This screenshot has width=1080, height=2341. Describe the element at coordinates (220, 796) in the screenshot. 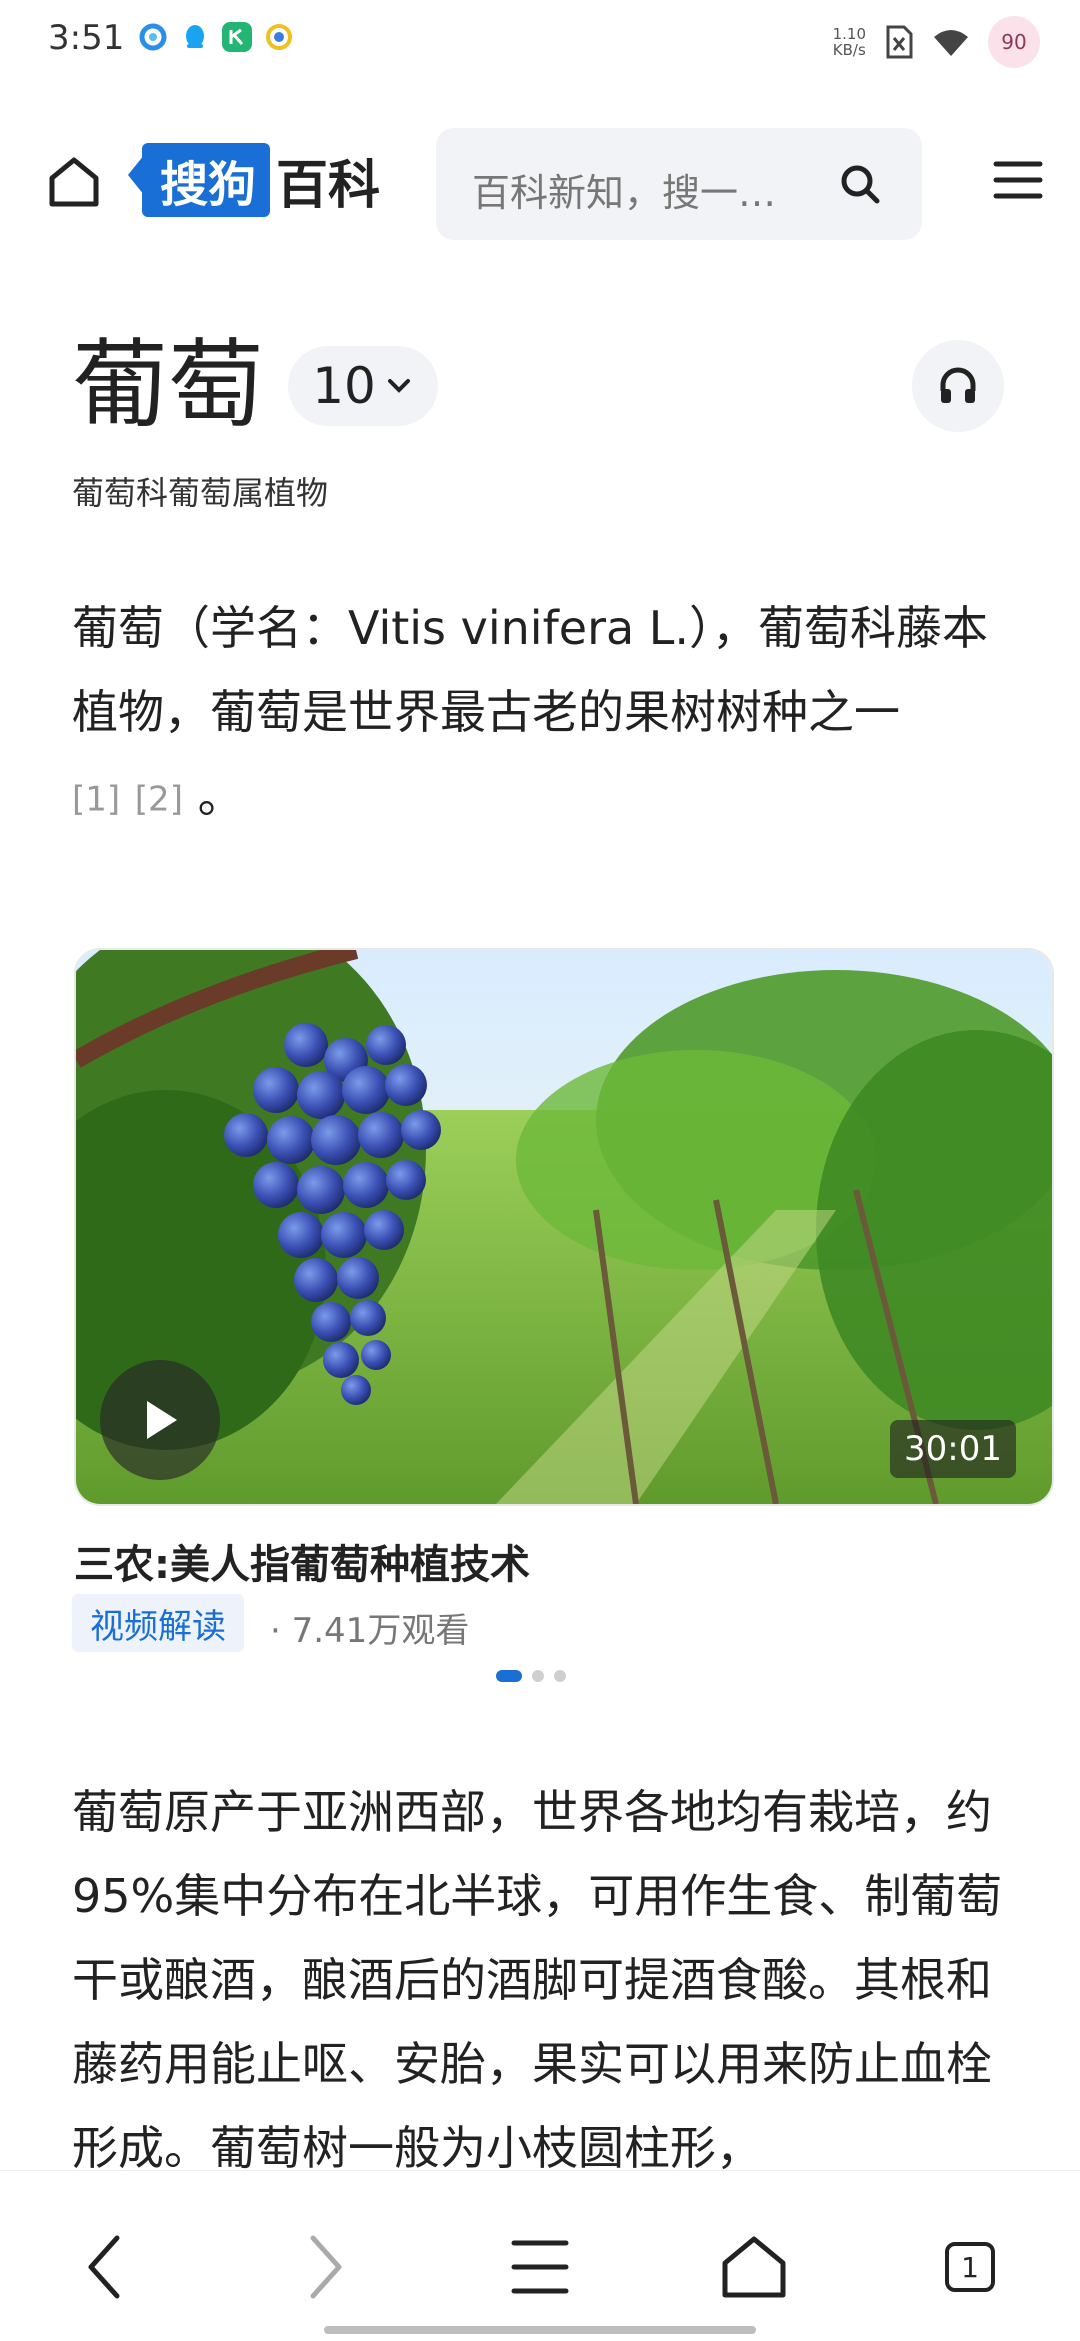

I see `intro-end: 。` at that location.